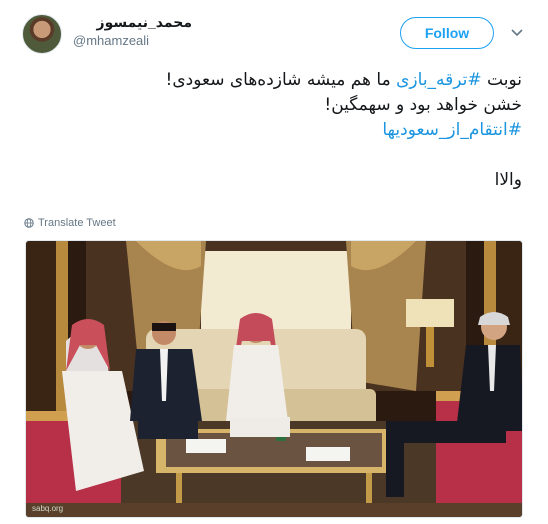  What do you see at coordinates (517, 33) in the screenshot?
I see `chevron-down-icon` at bounding box center [517, 33].